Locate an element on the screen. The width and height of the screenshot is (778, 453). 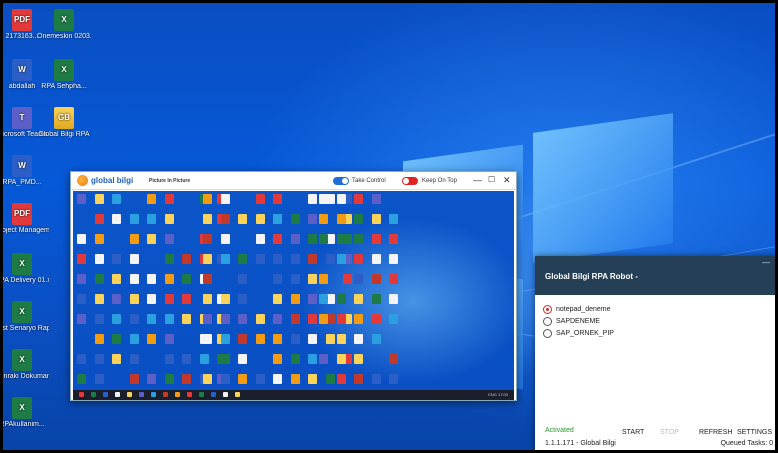
desktop-icon: X Test Senaryo Raporu.xlsx is located at coordinates (26, 317).